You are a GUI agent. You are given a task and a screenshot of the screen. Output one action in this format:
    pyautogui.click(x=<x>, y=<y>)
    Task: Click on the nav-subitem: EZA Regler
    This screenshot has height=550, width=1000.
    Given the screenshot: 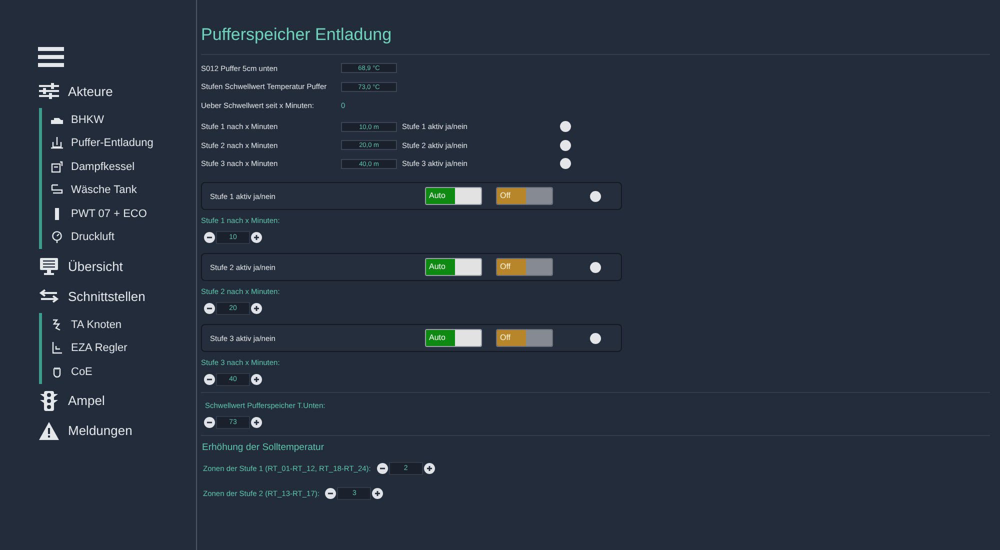 What is the action you would take?
    pyautogui.click(x=123, y=348)
    